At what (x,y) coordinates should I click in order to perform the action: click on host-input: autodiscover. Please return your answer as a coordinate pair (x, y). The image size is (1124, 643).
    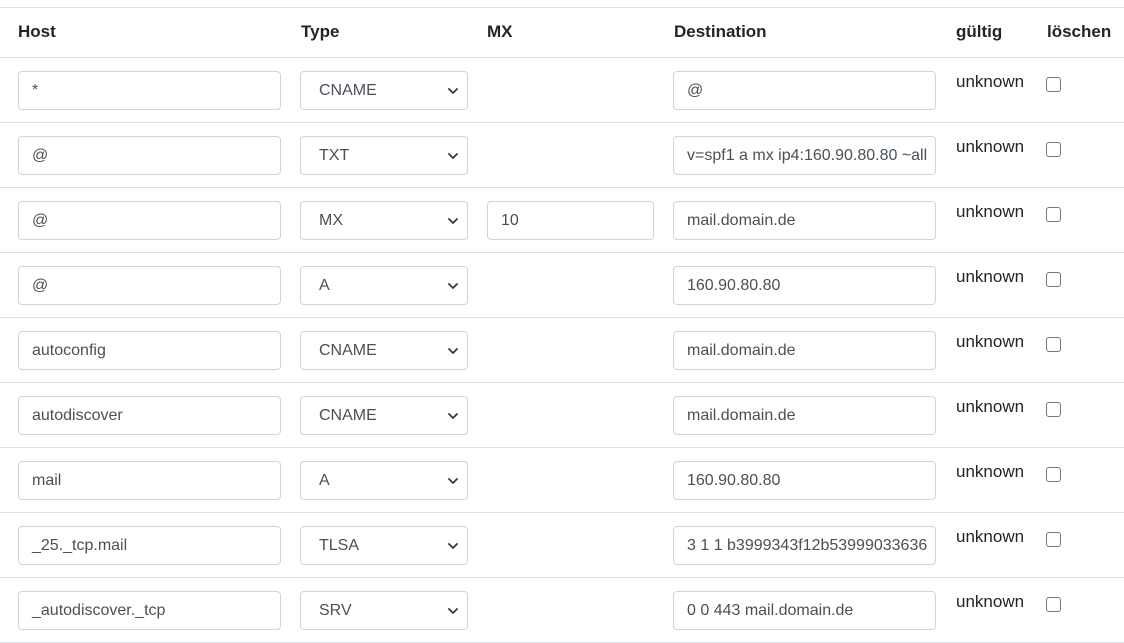
    Looking at the image, I should click on (149, 415).